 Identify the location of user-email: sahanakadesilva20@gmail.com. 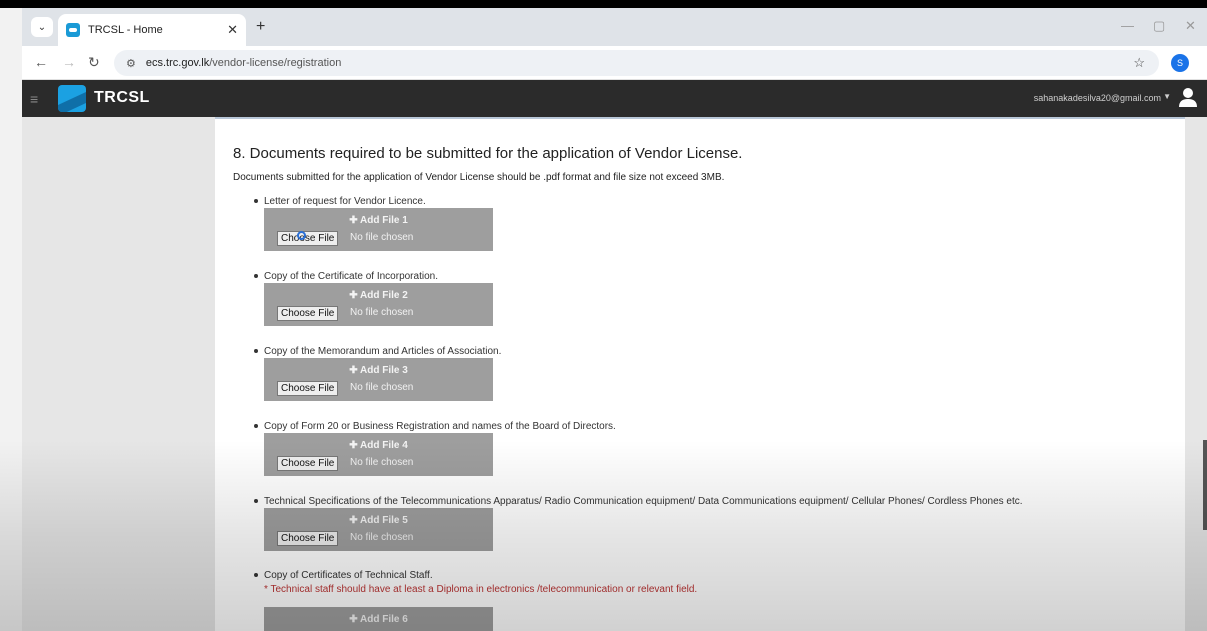
(1097, 98).